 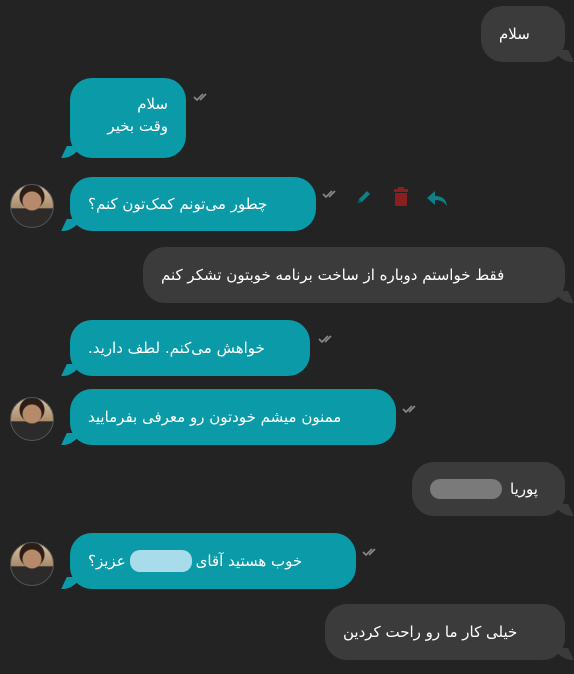 I want to click on message-outgoing-6: ممنون میشم خودتون رو معرفی بفرمایید, so click(x=233, y=417).